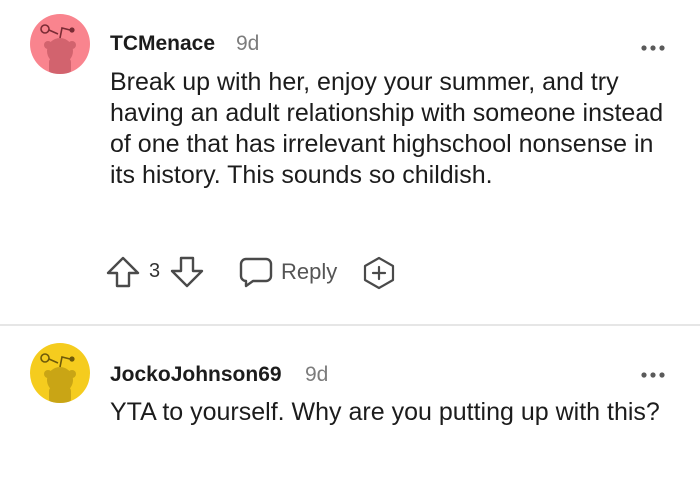 This screenshot has height=482, width=700. I want to click on vote-count: 3, so click(155, 271).